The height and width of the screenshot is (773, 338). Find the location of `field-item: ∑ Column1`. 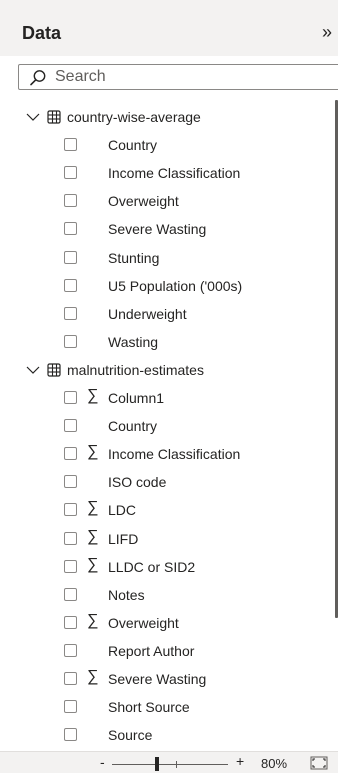

field-item: ∑ Column1 is located at coordinates (167, 398).